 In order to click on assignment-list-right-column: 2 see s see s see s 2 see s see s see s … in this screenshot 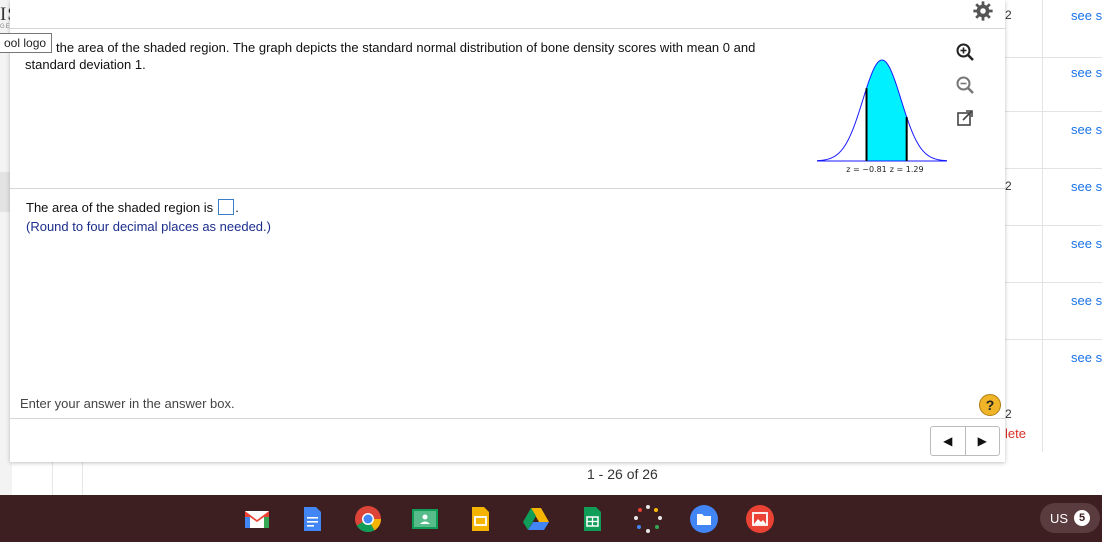, I will do `click(1053, 226)`.